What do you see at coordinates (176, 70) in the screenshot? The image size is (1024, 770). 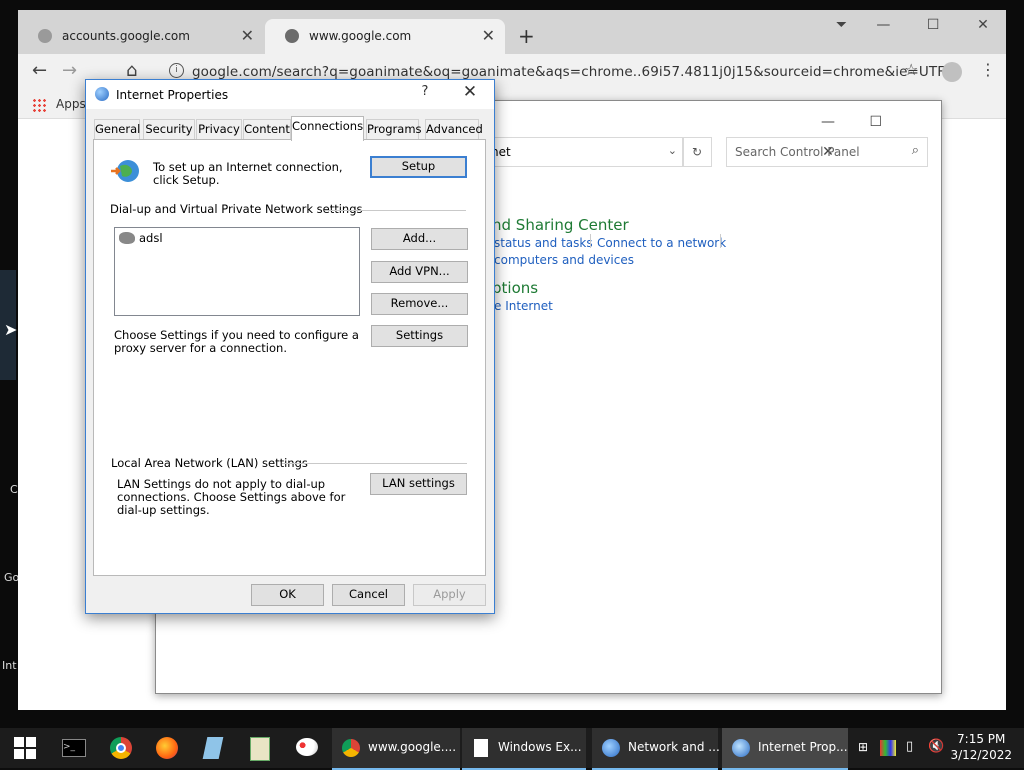 I see `info-icon: i` at bounding box center [176, 70].